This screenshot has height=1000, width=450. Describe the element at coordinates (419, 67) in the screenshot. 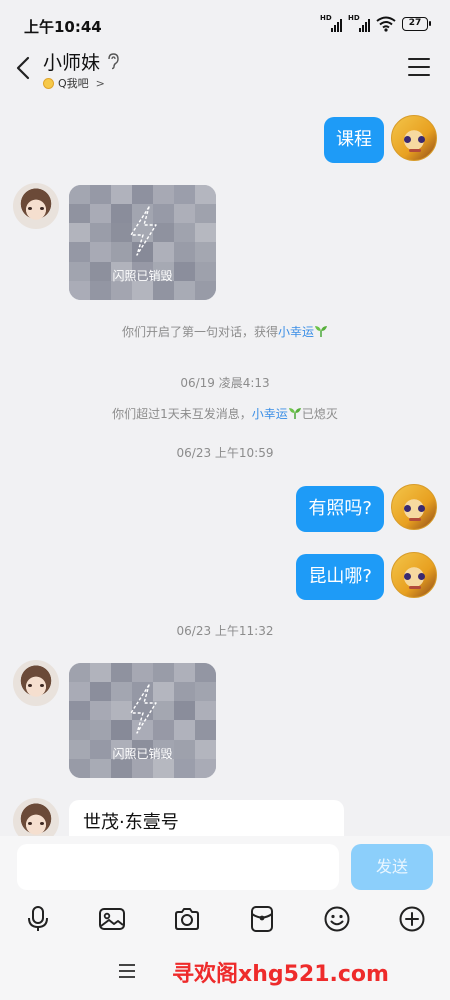

I see `menu-icon` at that location.